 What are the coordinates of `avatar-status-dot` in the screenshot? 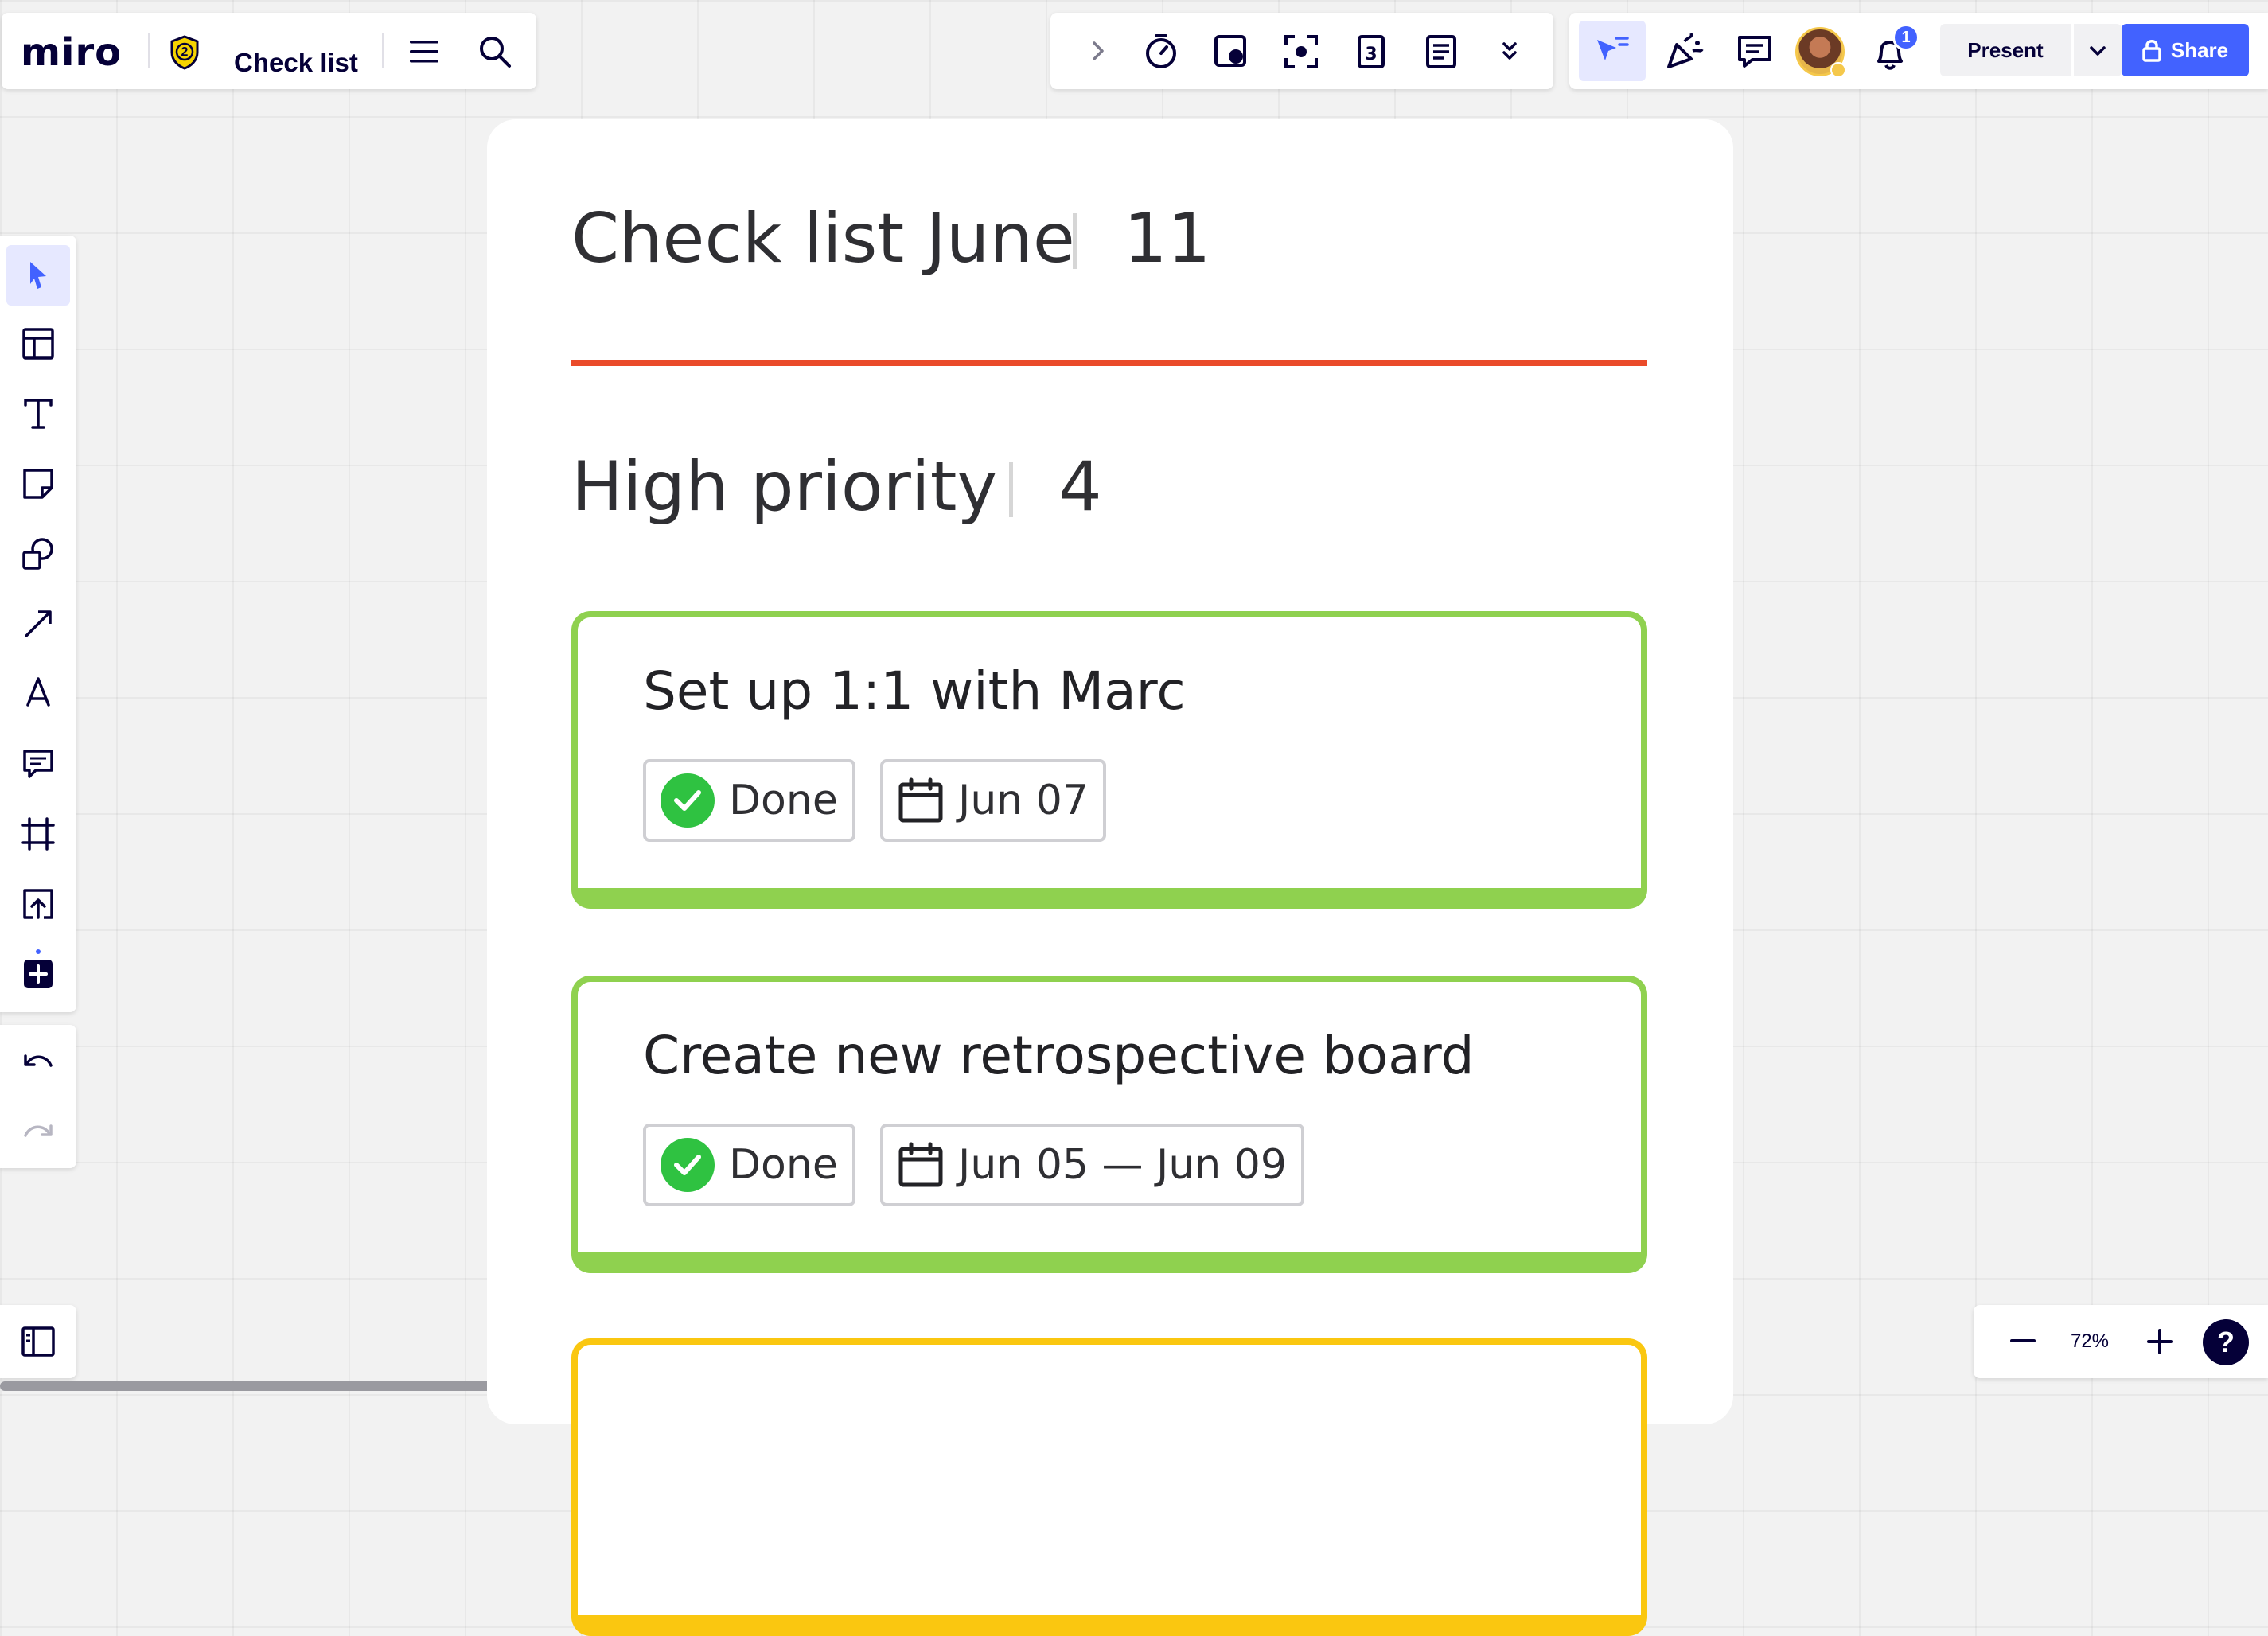 It's located at (1838, 70).